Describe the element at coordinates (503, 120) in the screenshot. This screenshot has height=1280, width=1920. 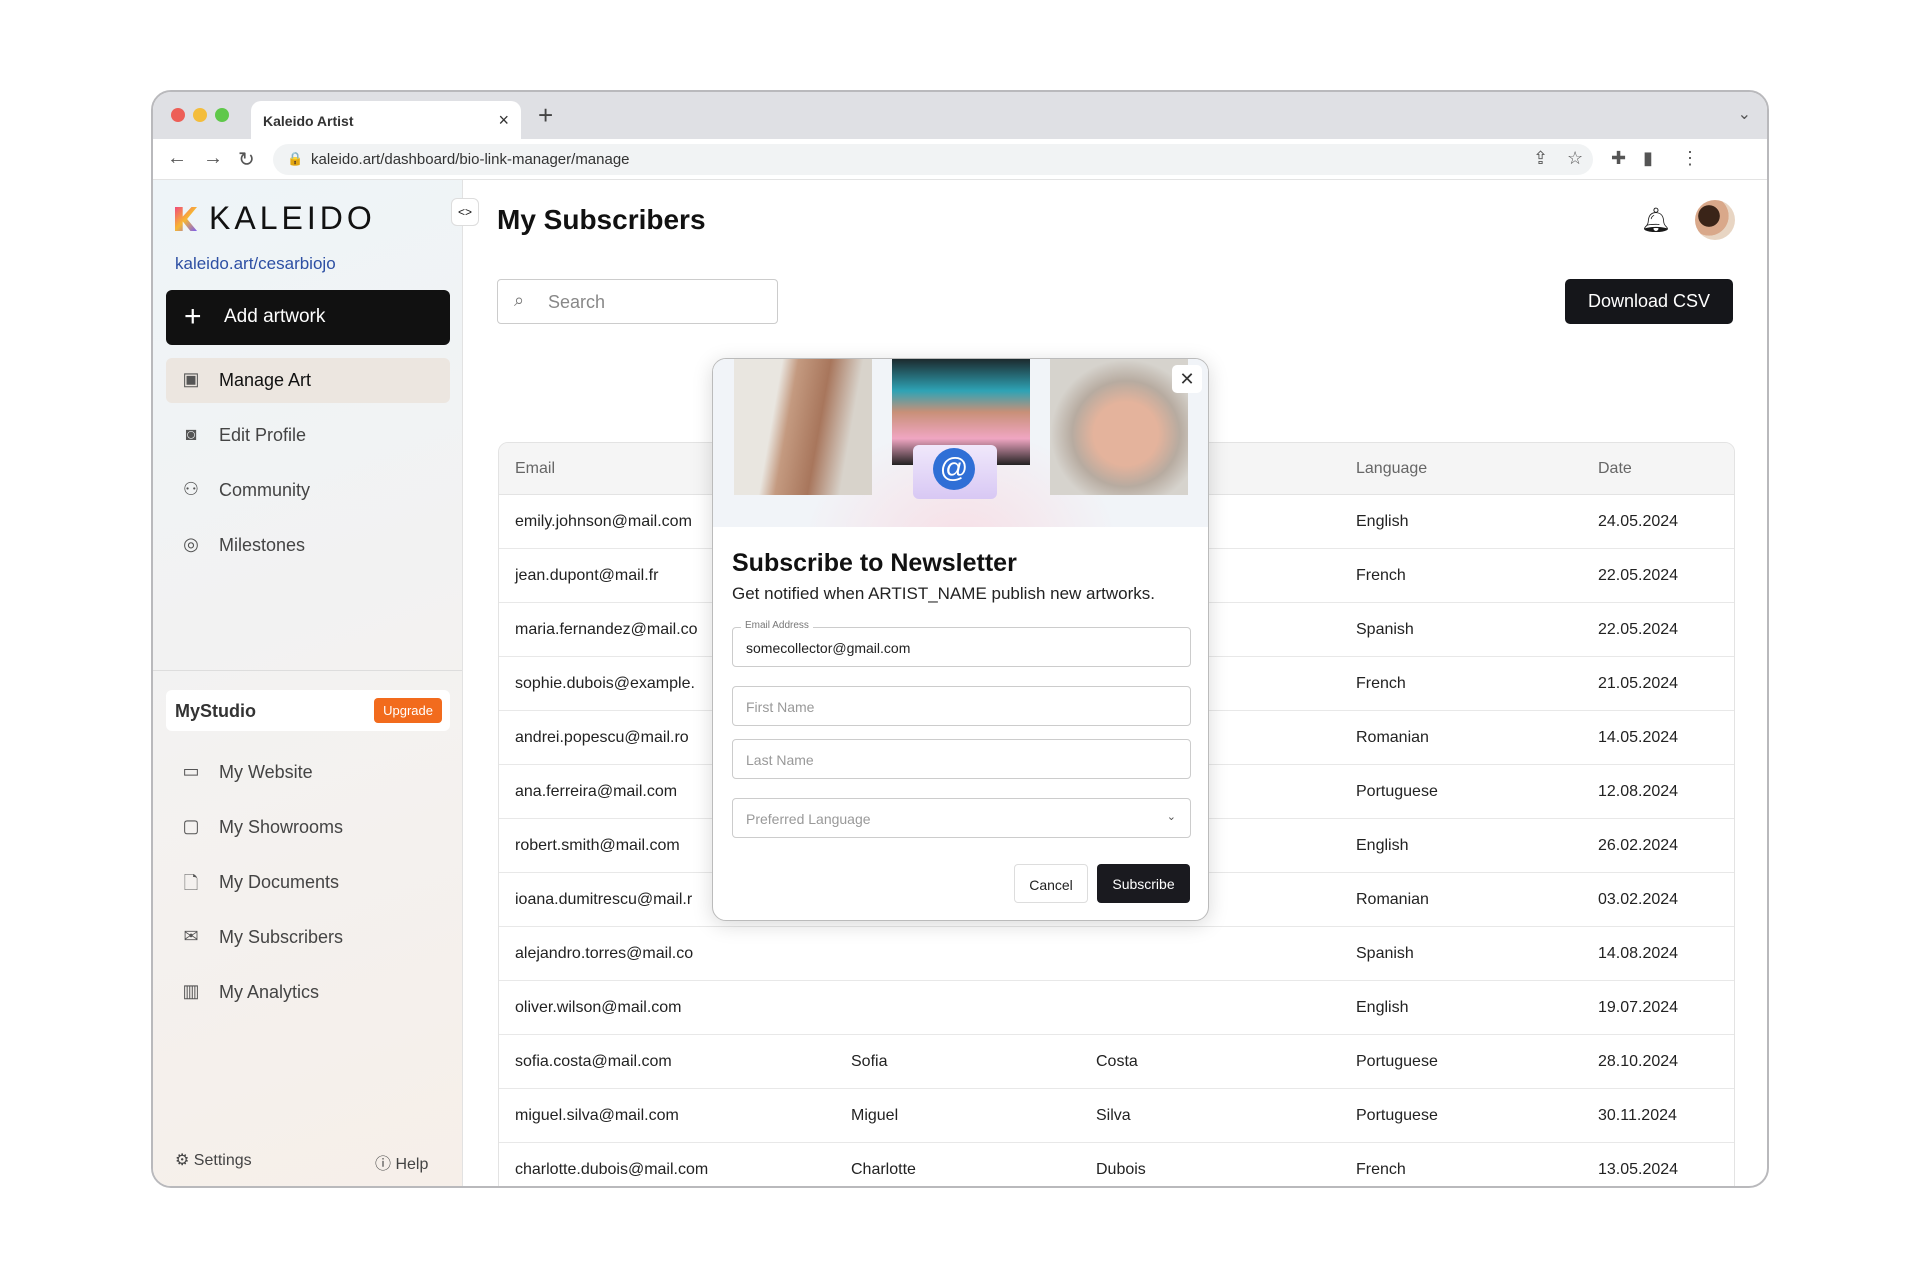
I see `close-tab-icon: ×` at that location.